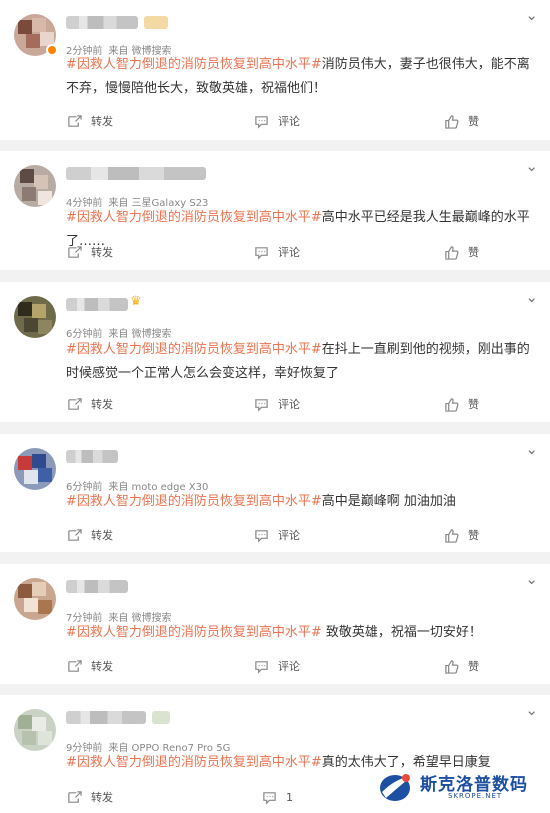 The image size is (550, 813). I want to click on comment-count: 1, so click(289, 797).